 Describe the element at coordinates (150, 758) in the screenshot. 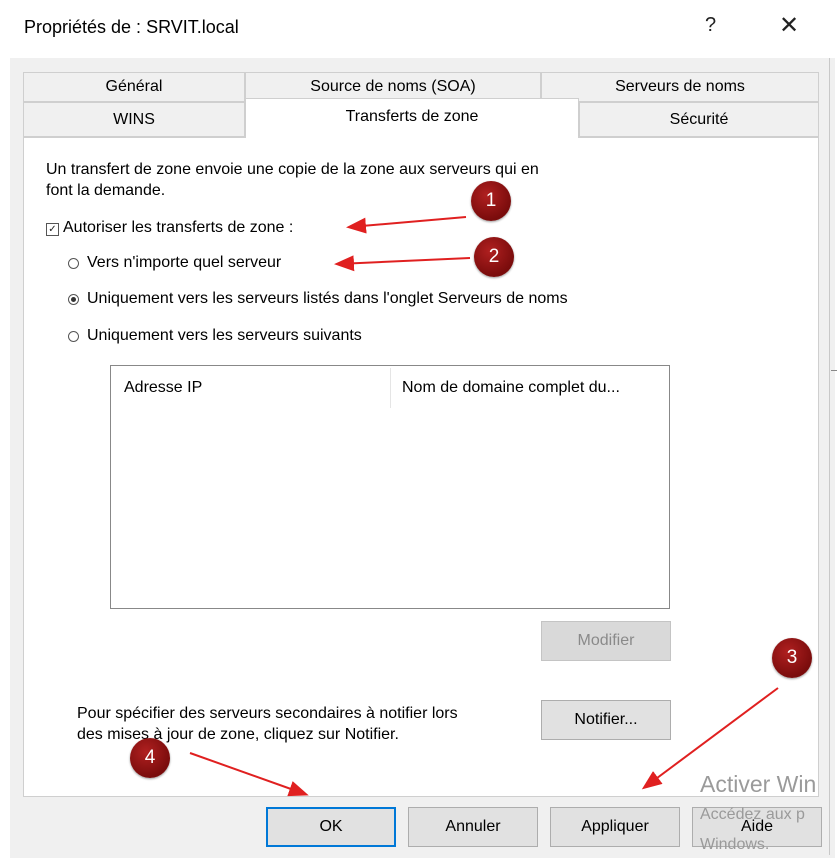

I see `annotation-marker-4: 4` at that location.